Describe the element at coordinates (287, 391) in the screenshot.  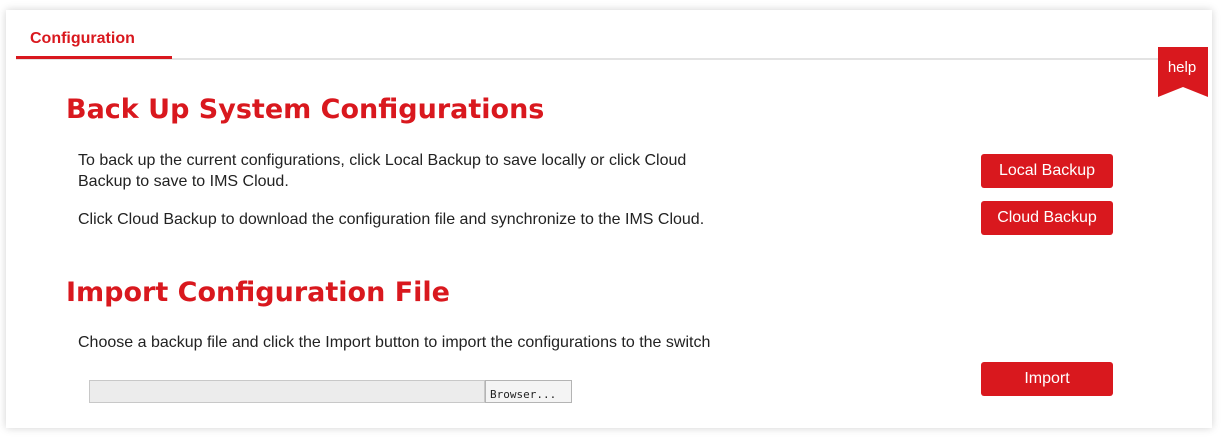
I see `file-path-field` at that location.